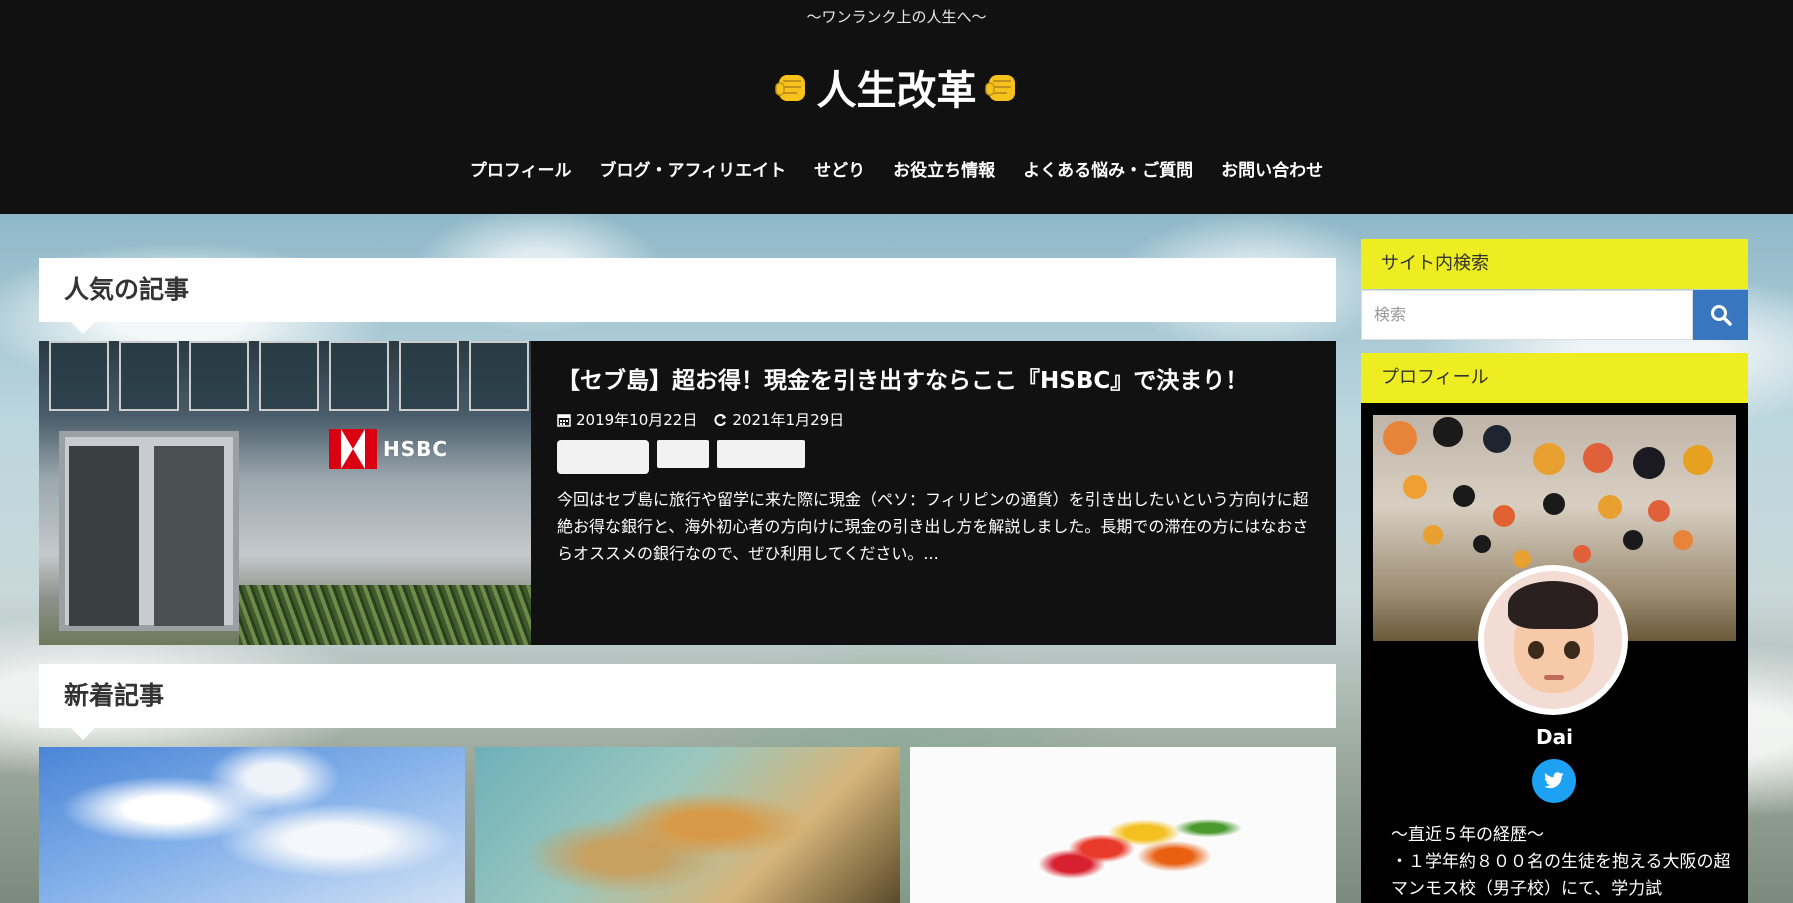 This screenshot has height=903, width=1793. Describe the element at coordinates (1561, 875) in the screenshot. I see `bio-text: ・１学年約８００名の生徒を抱える大阪の超マンモス校（男子校）にて、学力試` at that location.